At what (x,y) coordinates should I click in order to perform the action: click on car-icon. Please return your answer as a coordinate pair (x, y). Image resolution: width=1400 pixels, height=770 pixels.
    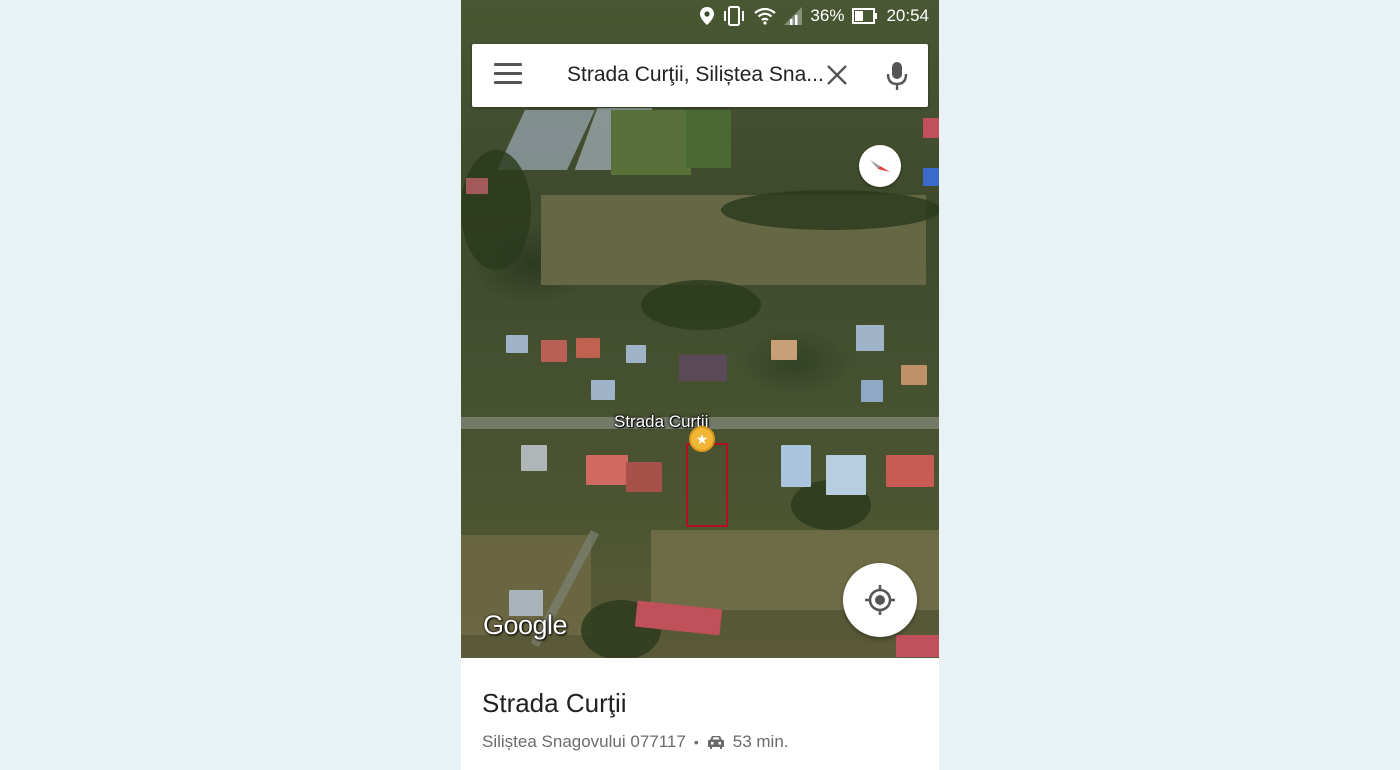
    Looking at the image, I should click on (715, 742).